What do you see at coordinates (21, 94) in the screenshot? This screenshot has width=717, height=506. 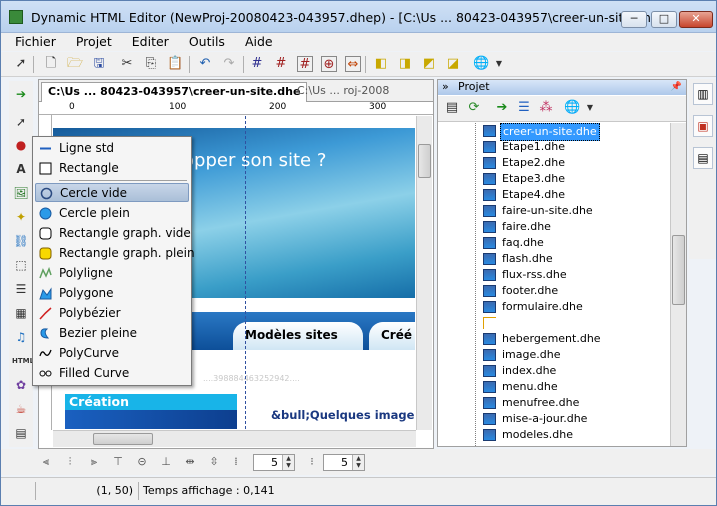 I see `import-icon: ➔` at bounding box center [21, 94].